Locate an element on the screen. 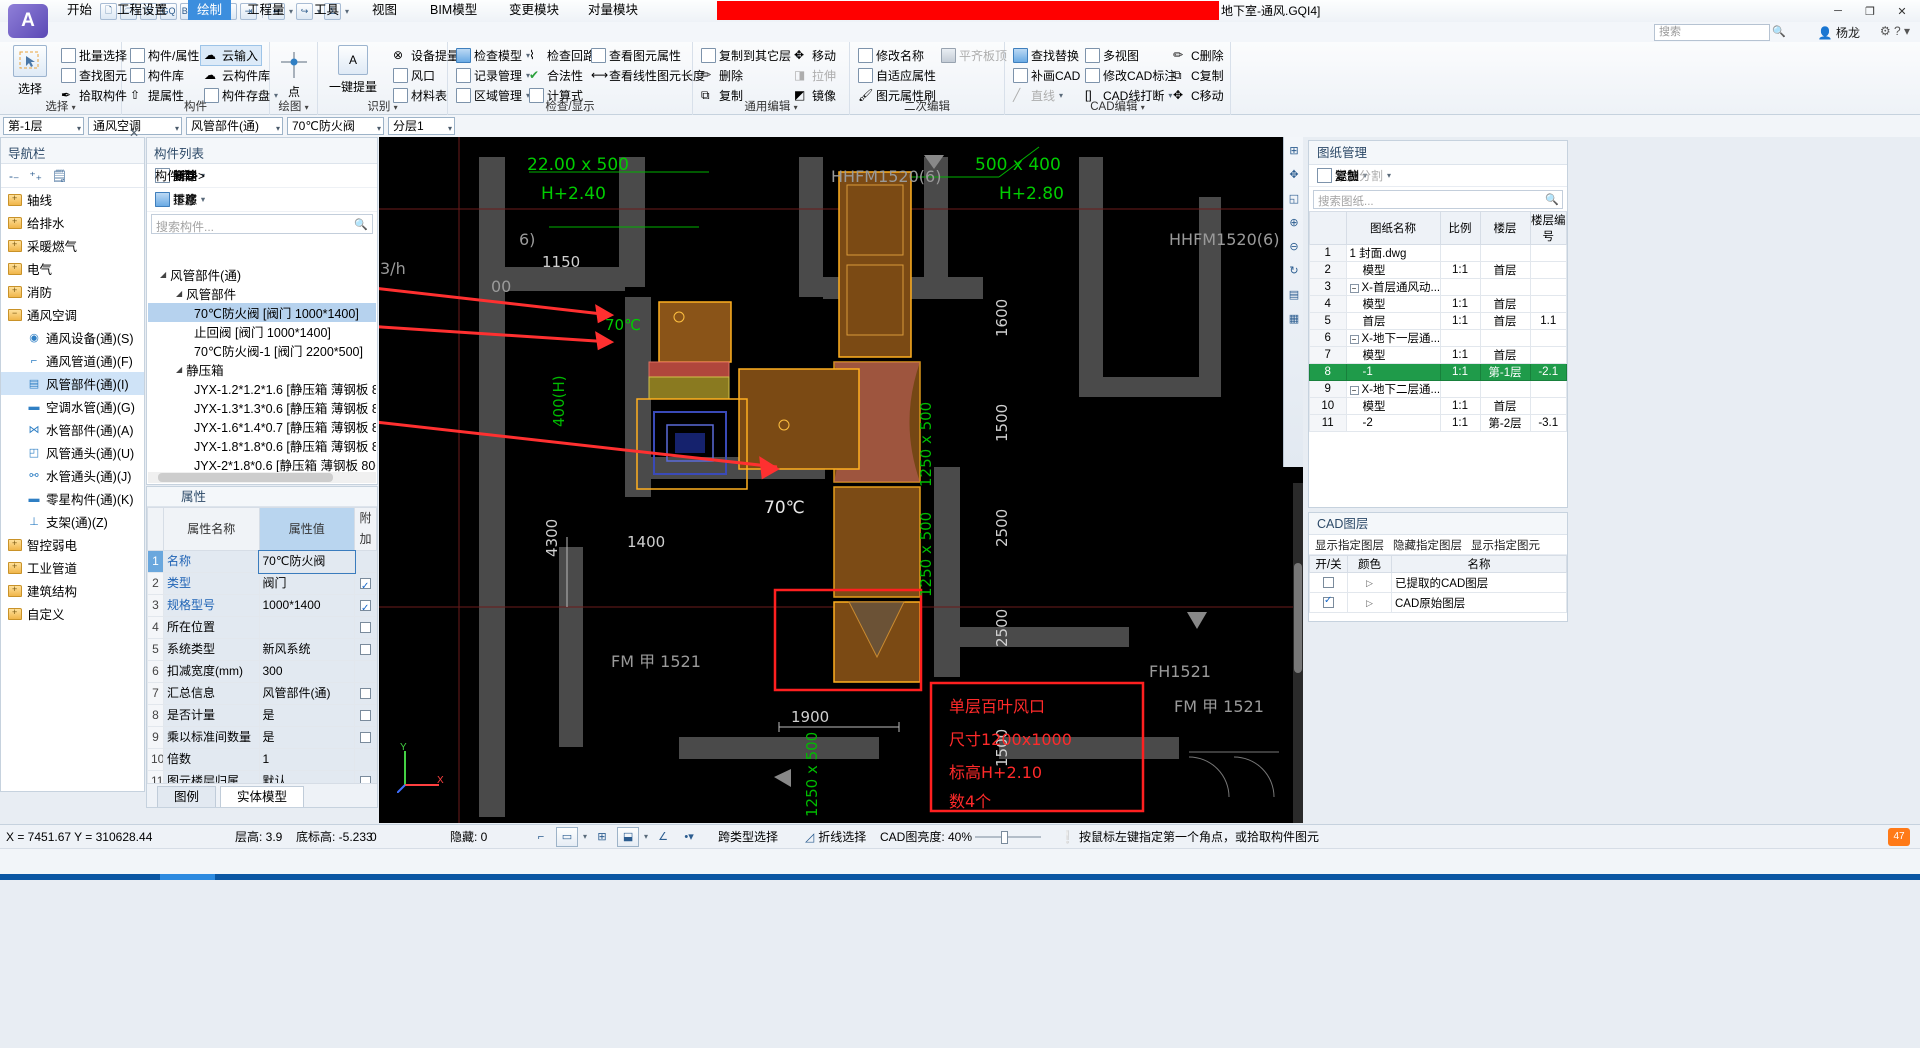  property-value: 300 is located at coordinates (306, 671).